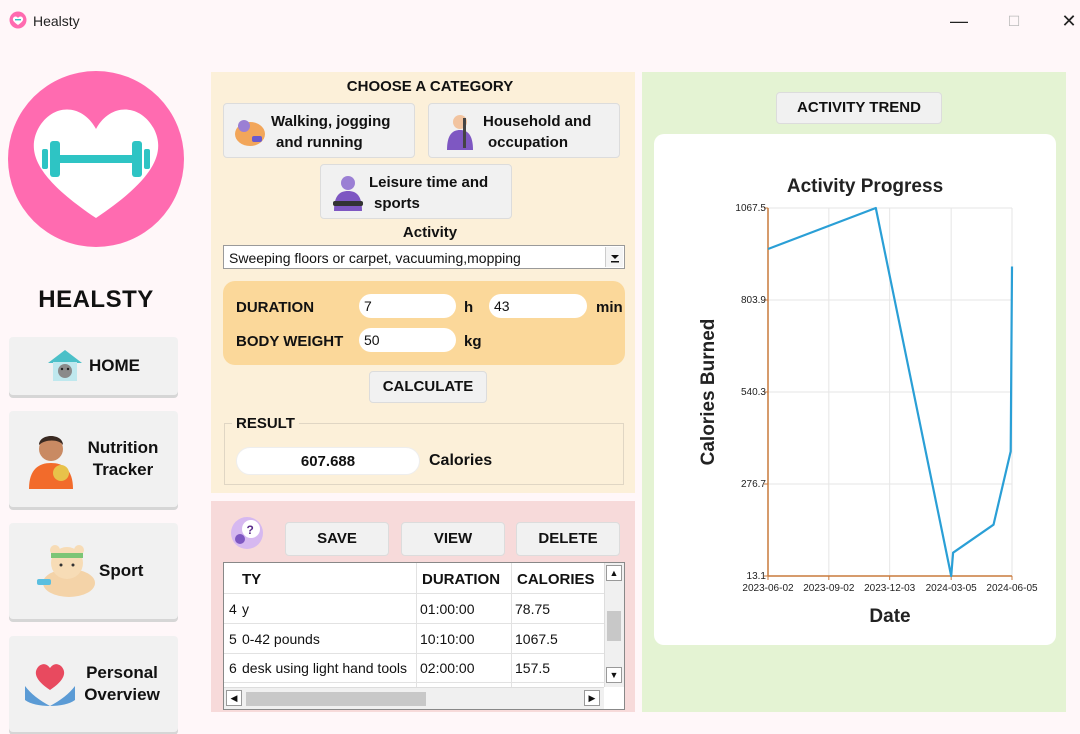  What do you see at coordinates (233, 609) in the screenshot?
I see `row-index: 4` at bounding box center [233, 609].